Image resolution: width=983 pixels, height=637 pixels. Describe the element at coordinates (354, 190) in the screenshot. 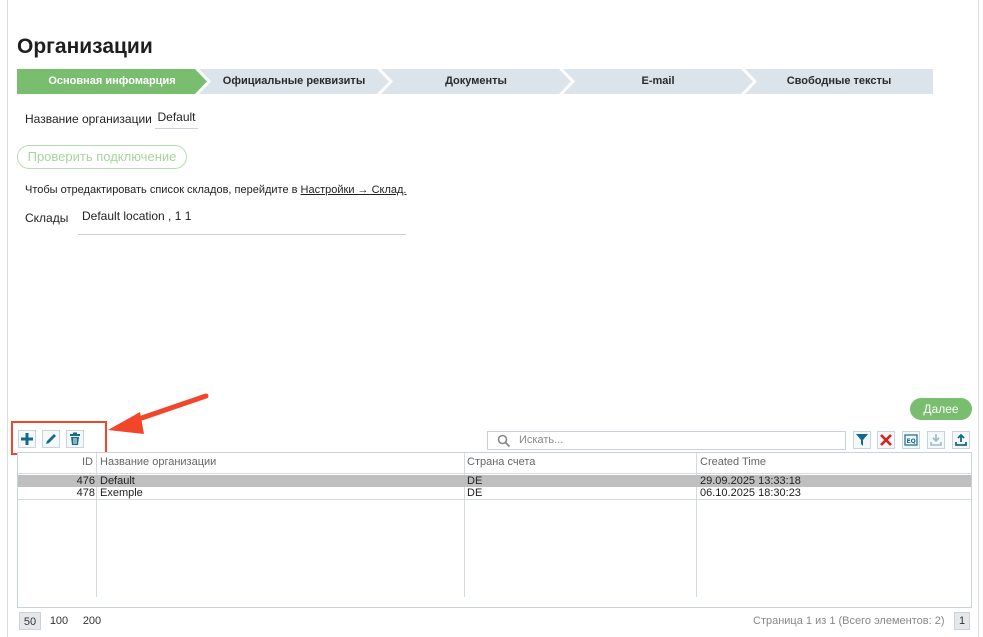

I see `settings-warehouse-link: Настройки → Склад.` at that location.